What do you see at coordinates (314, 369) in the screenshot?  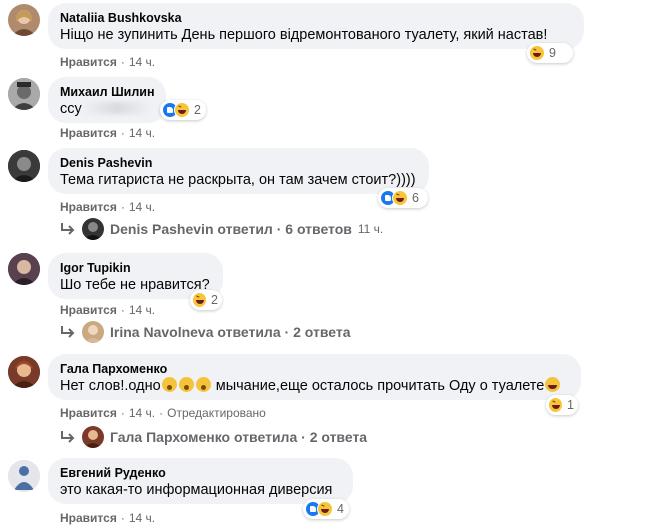 I see `comment-author: Гала Пархоменко` at bounding box center [314, 369].